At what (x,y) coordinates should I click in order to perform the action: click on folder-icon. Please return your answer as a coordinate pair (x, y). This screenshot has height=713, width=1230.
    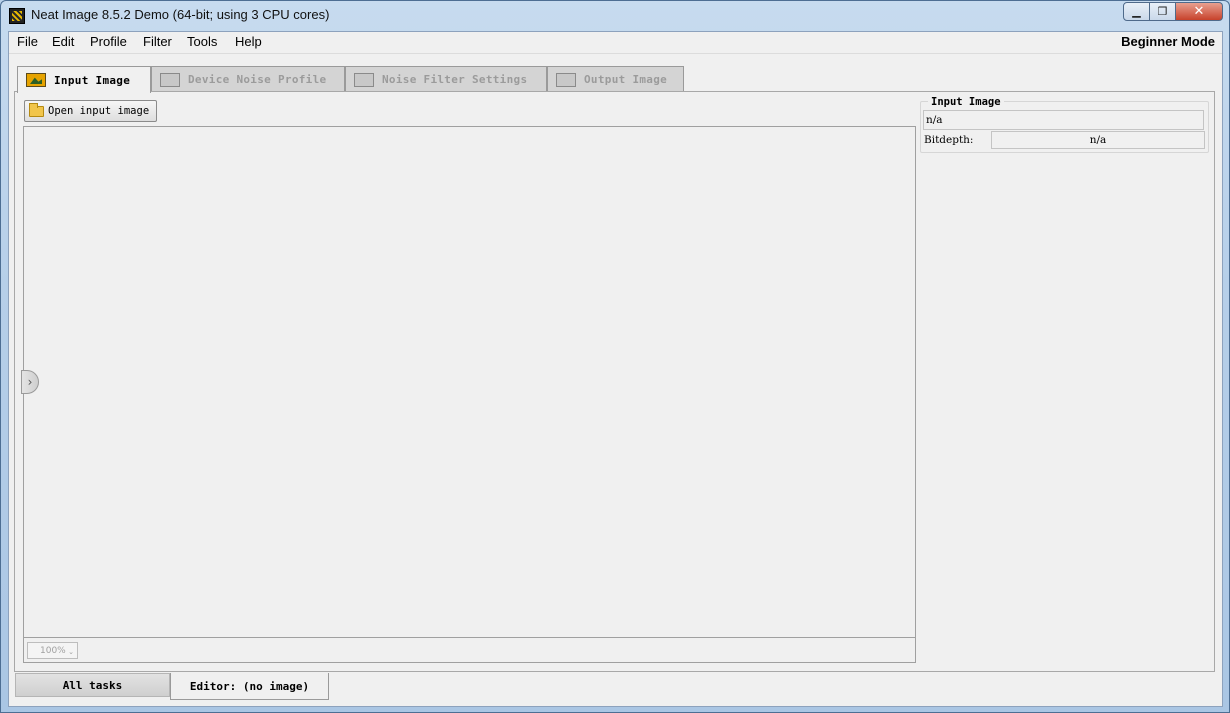
    Looking at the image, I should click on (36, 109).